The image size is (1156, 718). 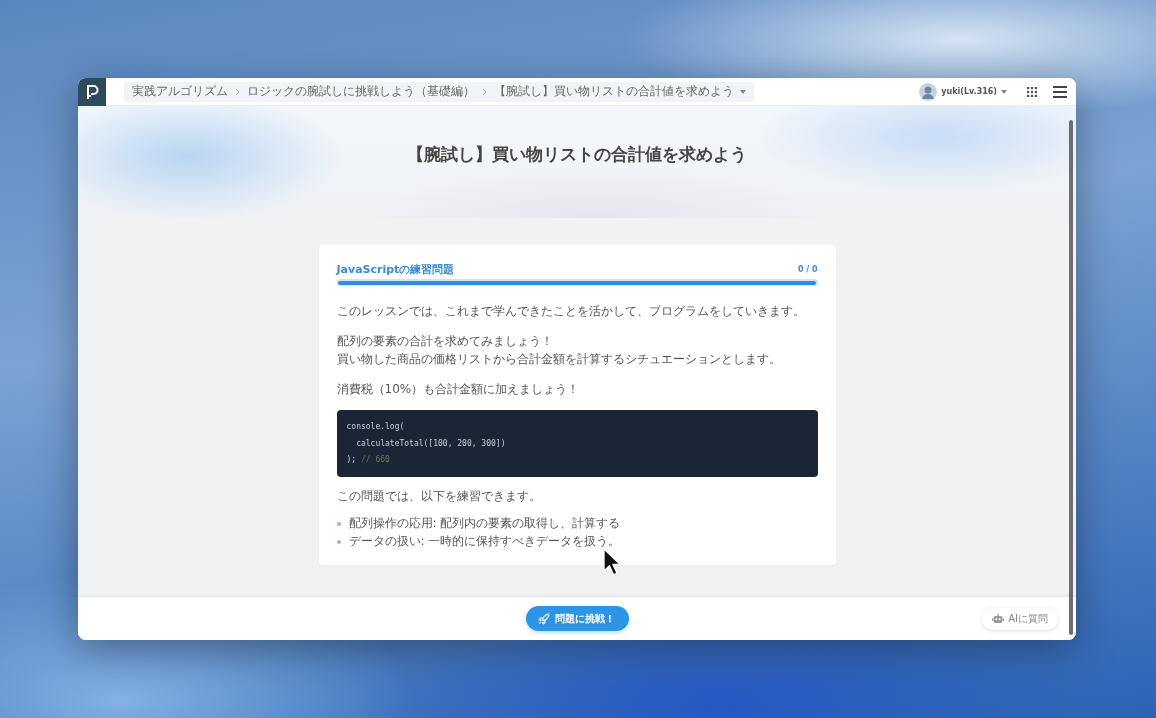 What do you see at coordinates (1020, 618) in the screenshot?
I see `ask-ai-button: AIに質問` at bounding box center [1020, 618].